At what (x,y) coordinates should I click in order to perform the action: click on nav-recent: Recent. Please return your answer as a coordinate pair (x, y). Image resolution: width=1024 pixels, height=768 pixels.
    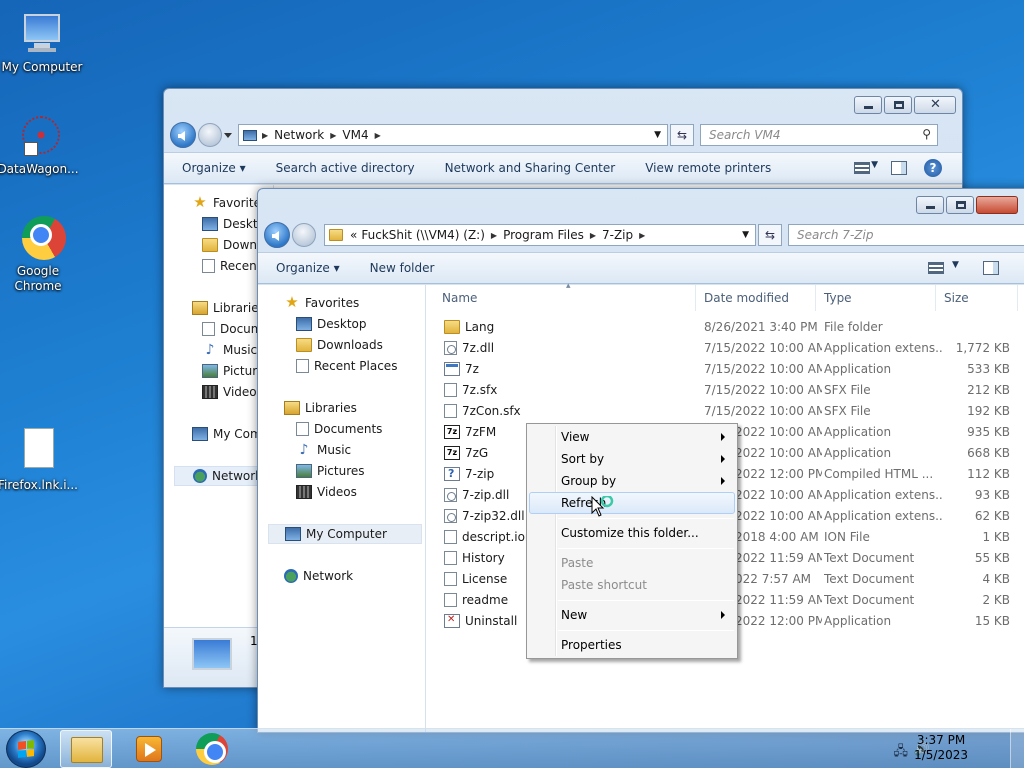
    Looking at the image, I should click on (231, 266).